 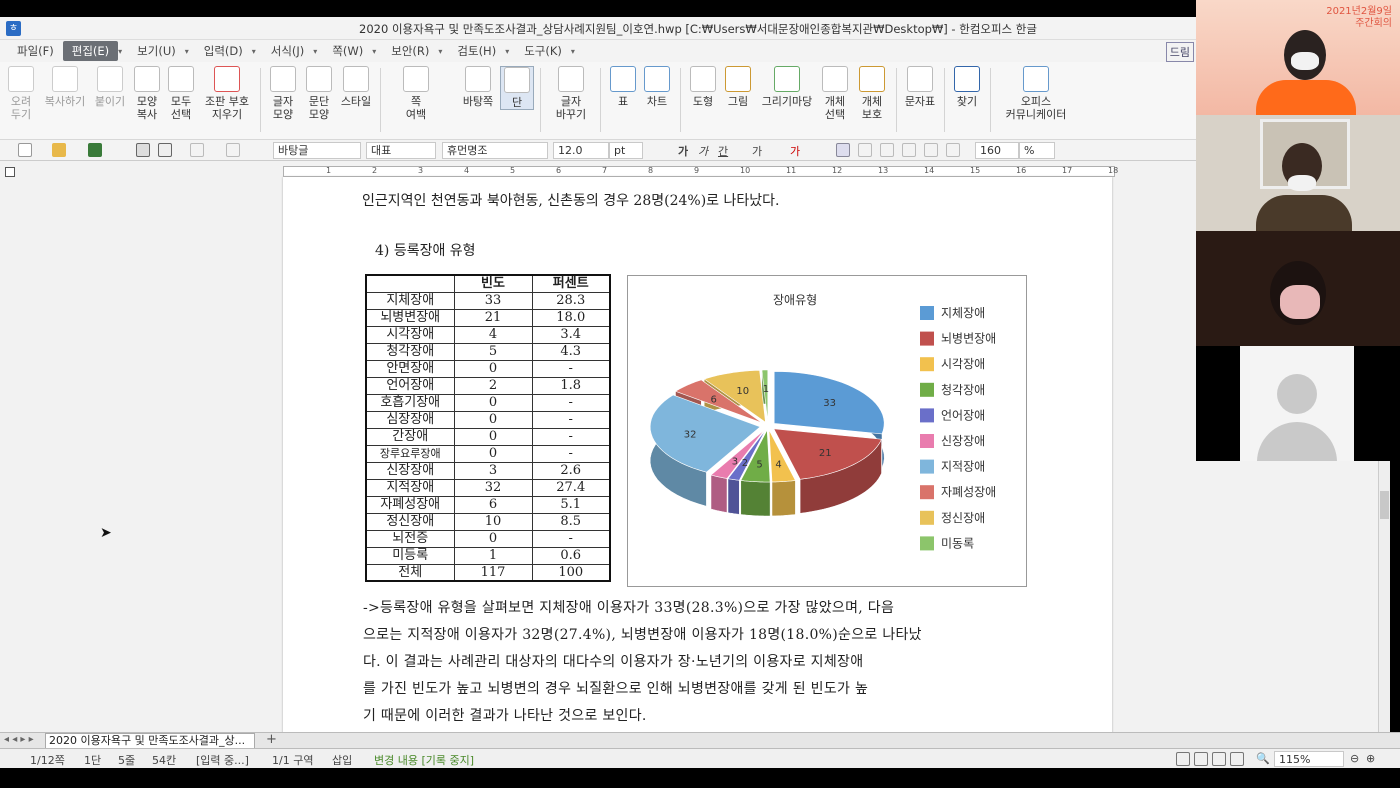 What do you see at coordinates (65, 87) in the screenshot?
I see `copy-button: 복사하기` at bounding box center [65, 87].